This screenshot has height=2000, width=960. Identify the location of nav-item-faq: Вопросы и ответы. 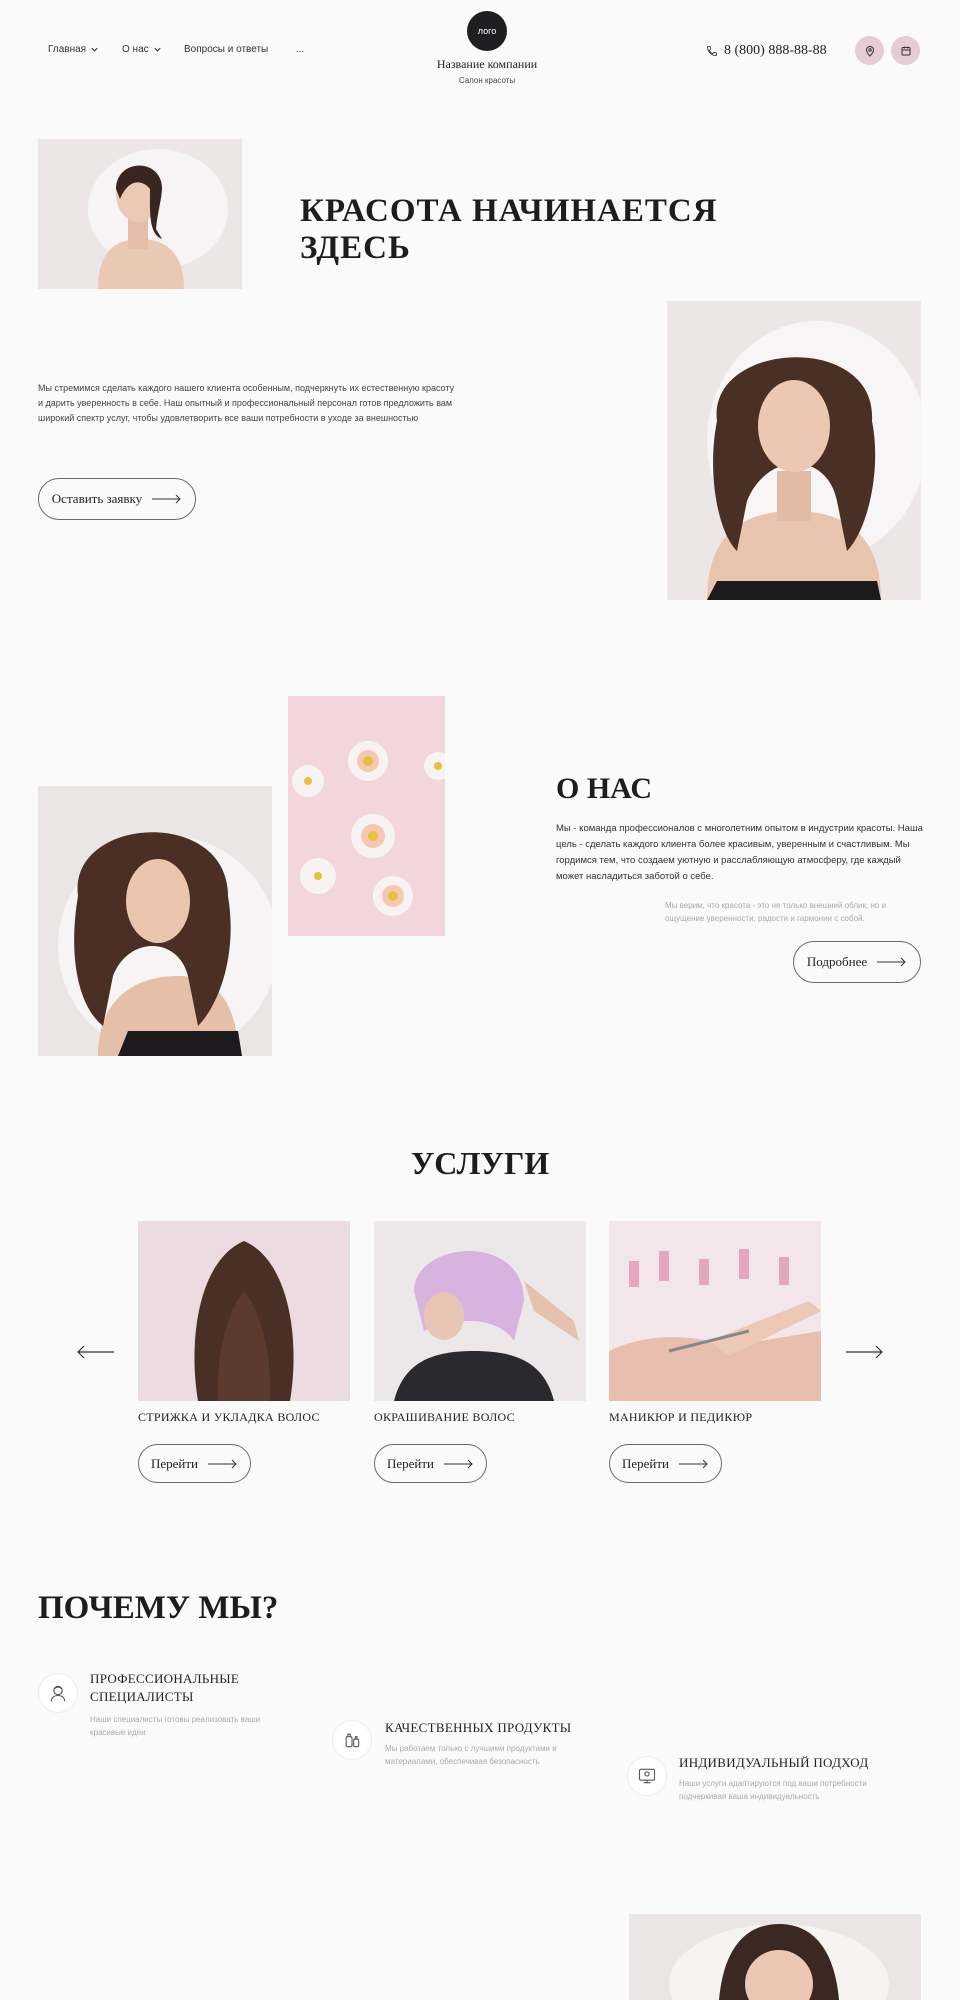
(226, 49).